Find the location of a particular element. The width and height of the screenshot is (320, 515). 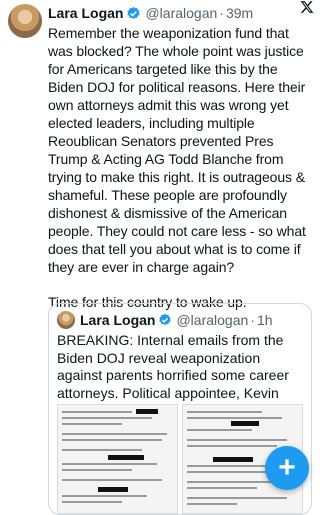

author-name: Lara Logan is located at coordinates (85, 13).